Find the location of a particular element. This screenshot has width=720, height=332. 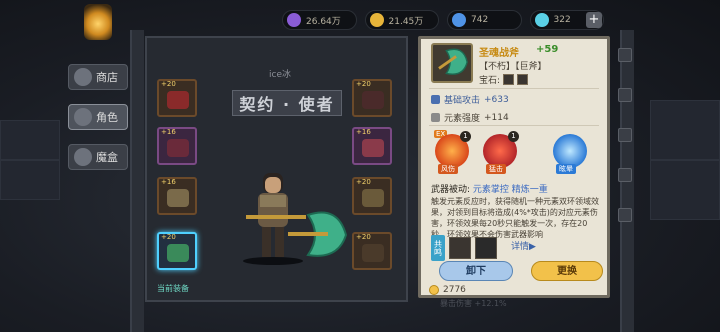

resonance-label: 共鸣 is located at coordinates (438, 248).